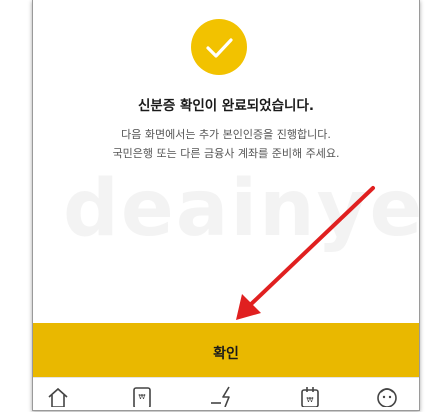  I want to click on tab-transfer, so click(224, 396).